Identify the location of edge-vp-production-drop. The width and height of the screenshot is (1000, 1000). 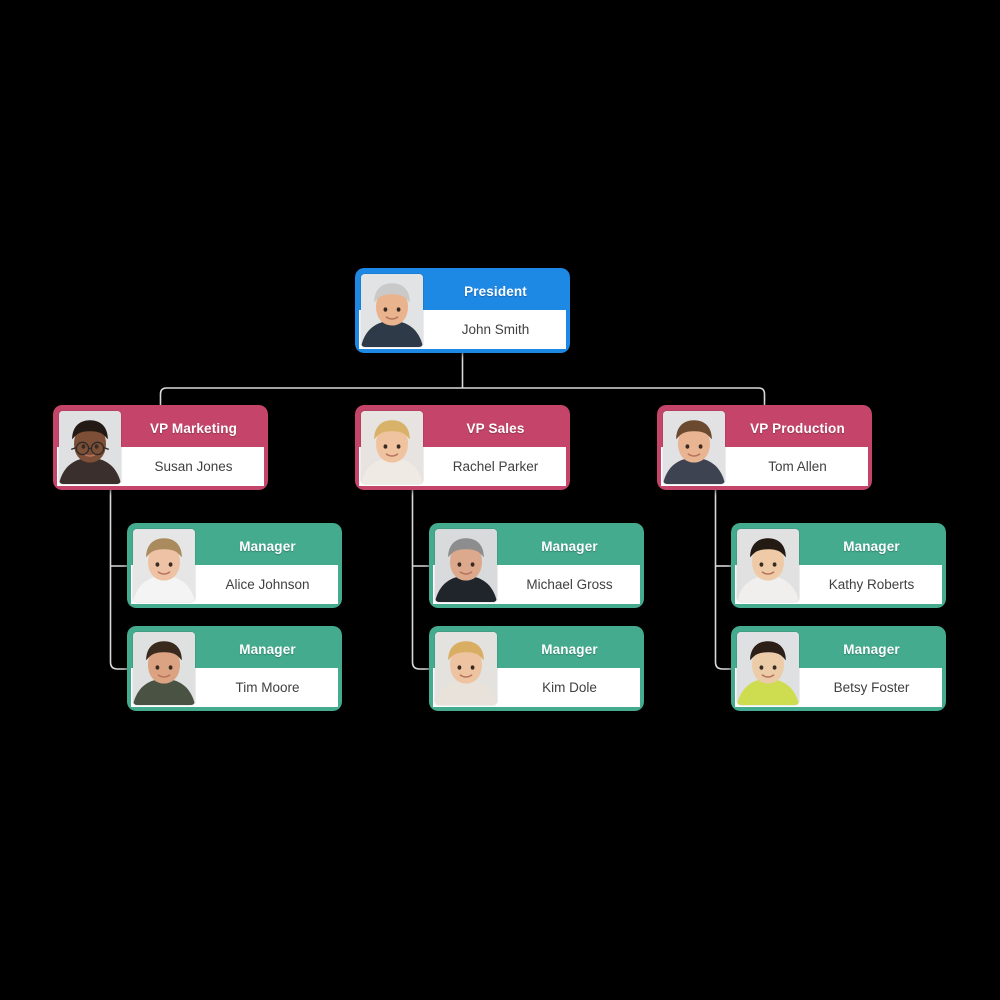
(722, 580).